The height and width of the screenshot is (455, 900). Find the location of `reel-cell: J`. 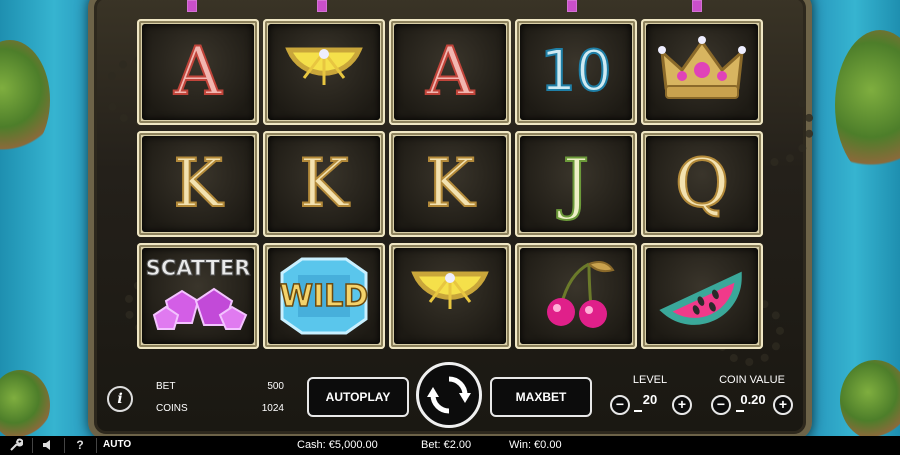

reel-cell: J is located at coordinates (576, 184).